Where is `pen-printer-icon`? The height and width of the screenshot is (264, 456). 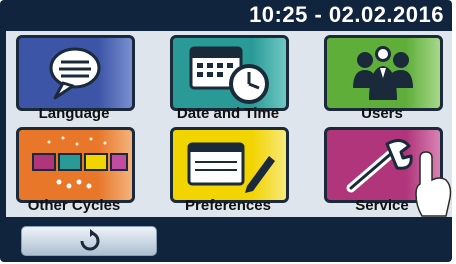 pen-printer-icon is located at coordinates (231, 167).